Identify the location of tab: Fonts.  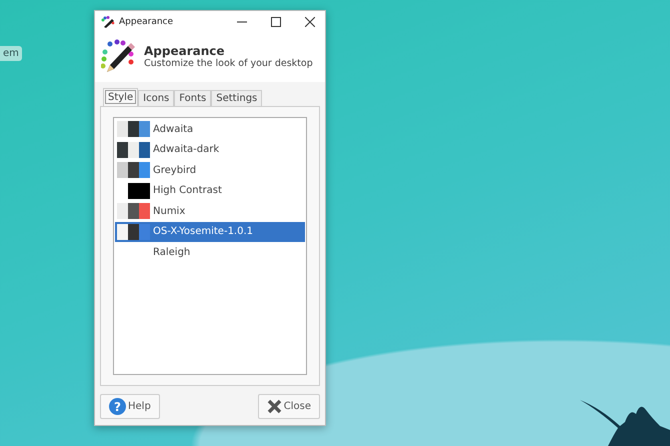
(193, 98).